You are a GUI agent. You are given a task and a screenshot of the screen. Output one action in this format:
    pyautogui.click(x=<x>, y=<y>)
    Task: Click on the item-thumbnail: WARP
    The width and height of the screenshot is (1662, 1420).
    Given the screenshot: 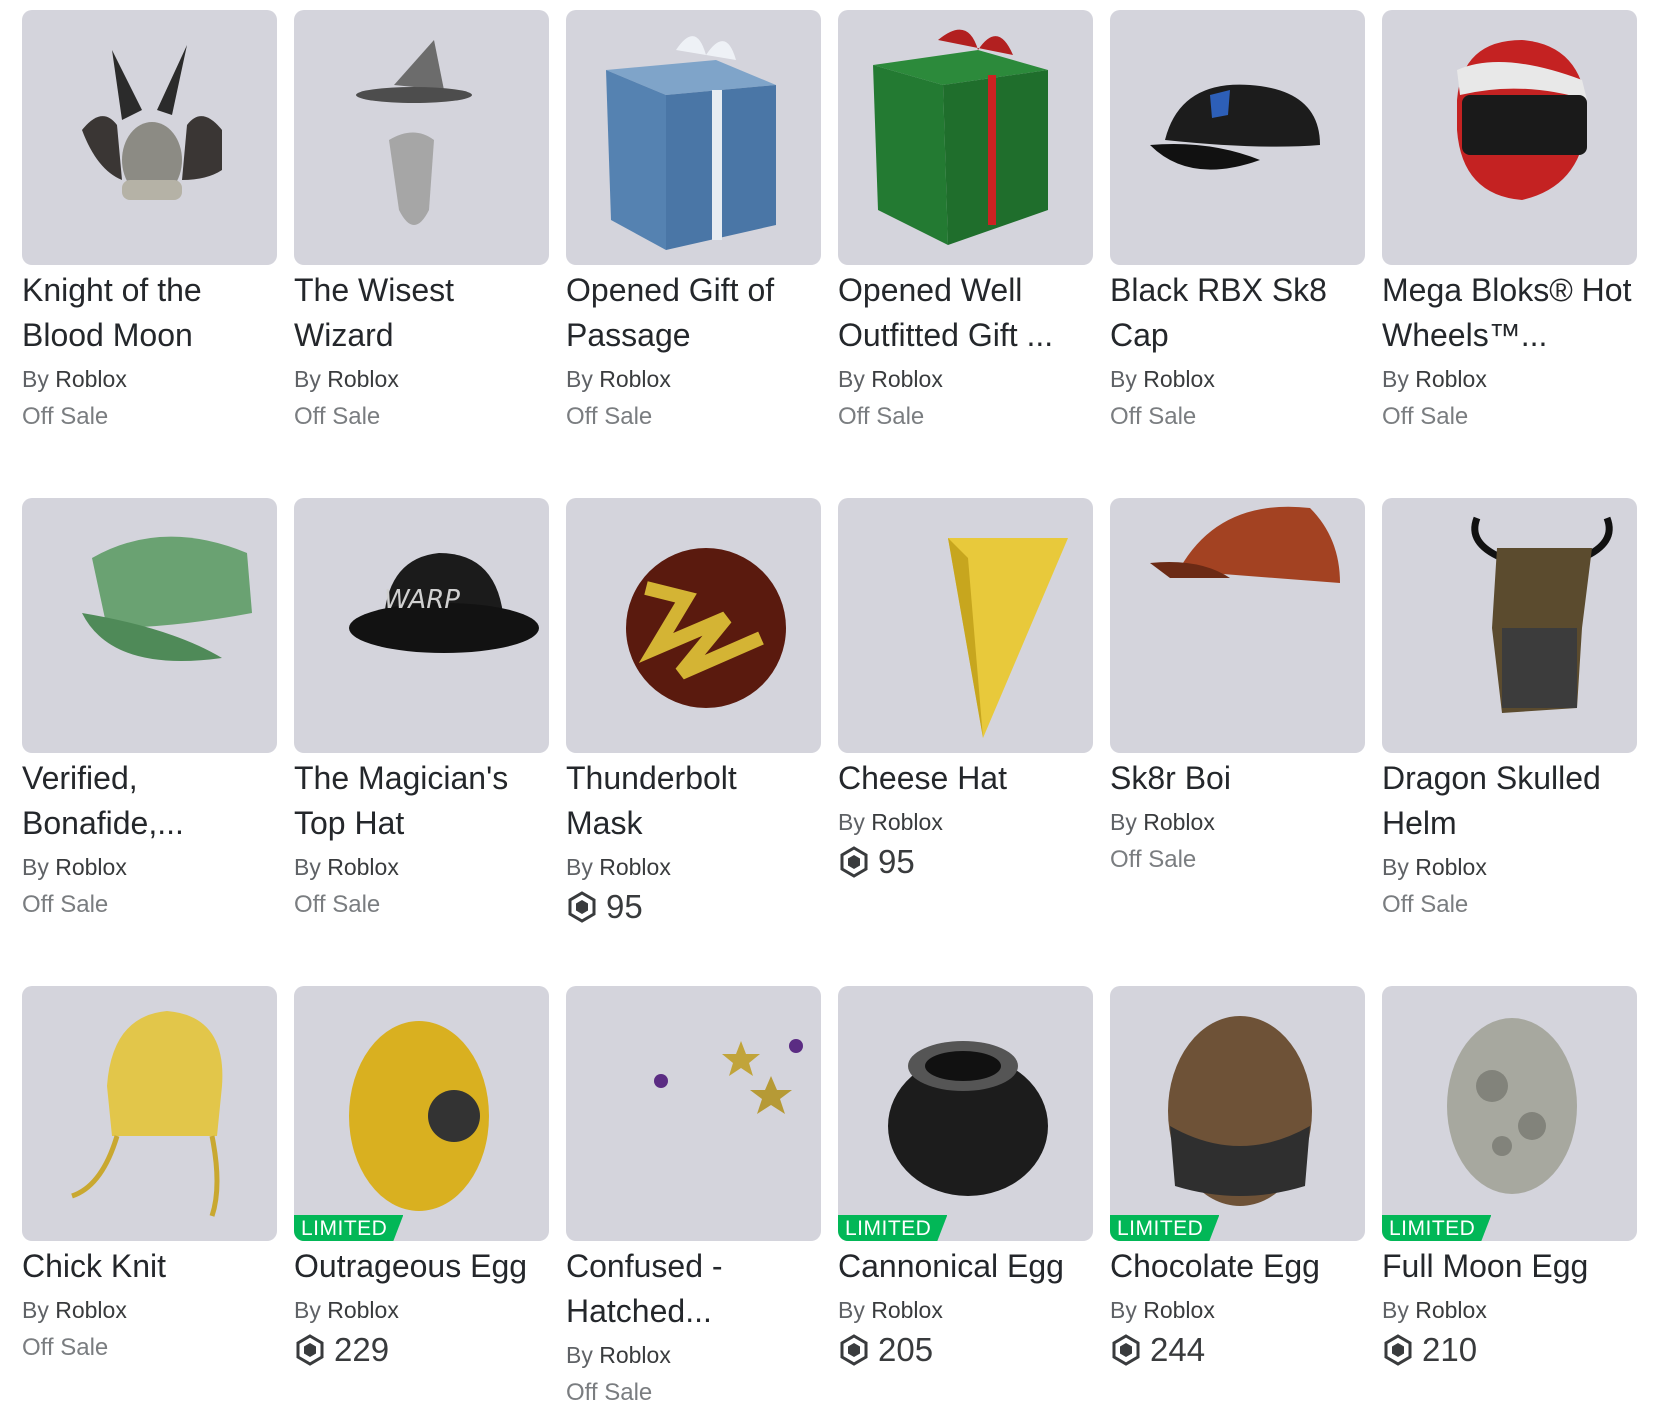 What is the action you would take?
    pyautogui.click(x=421, y=625)
    